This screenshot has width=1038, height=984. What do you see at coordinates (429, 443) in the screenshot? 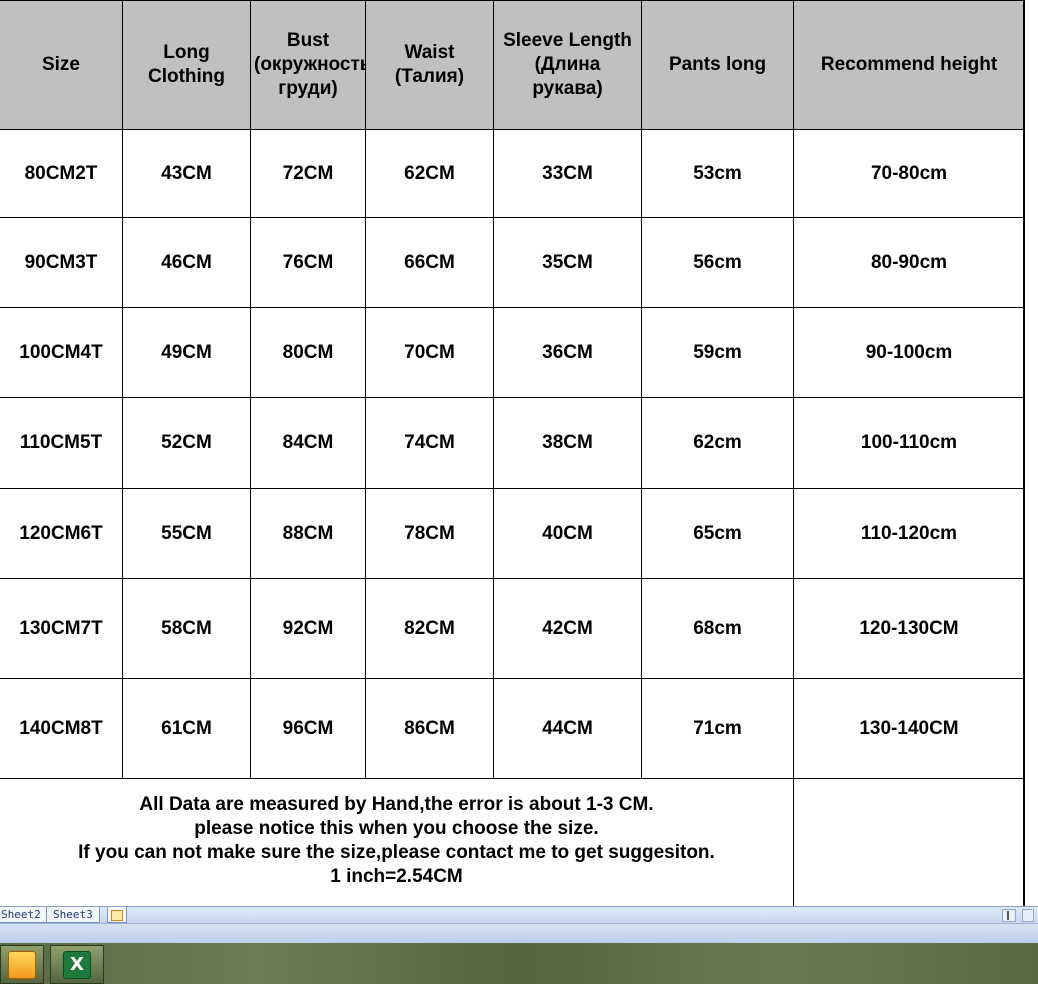
I see `cell-waist: 74CM` at bounding box center [429, 443].